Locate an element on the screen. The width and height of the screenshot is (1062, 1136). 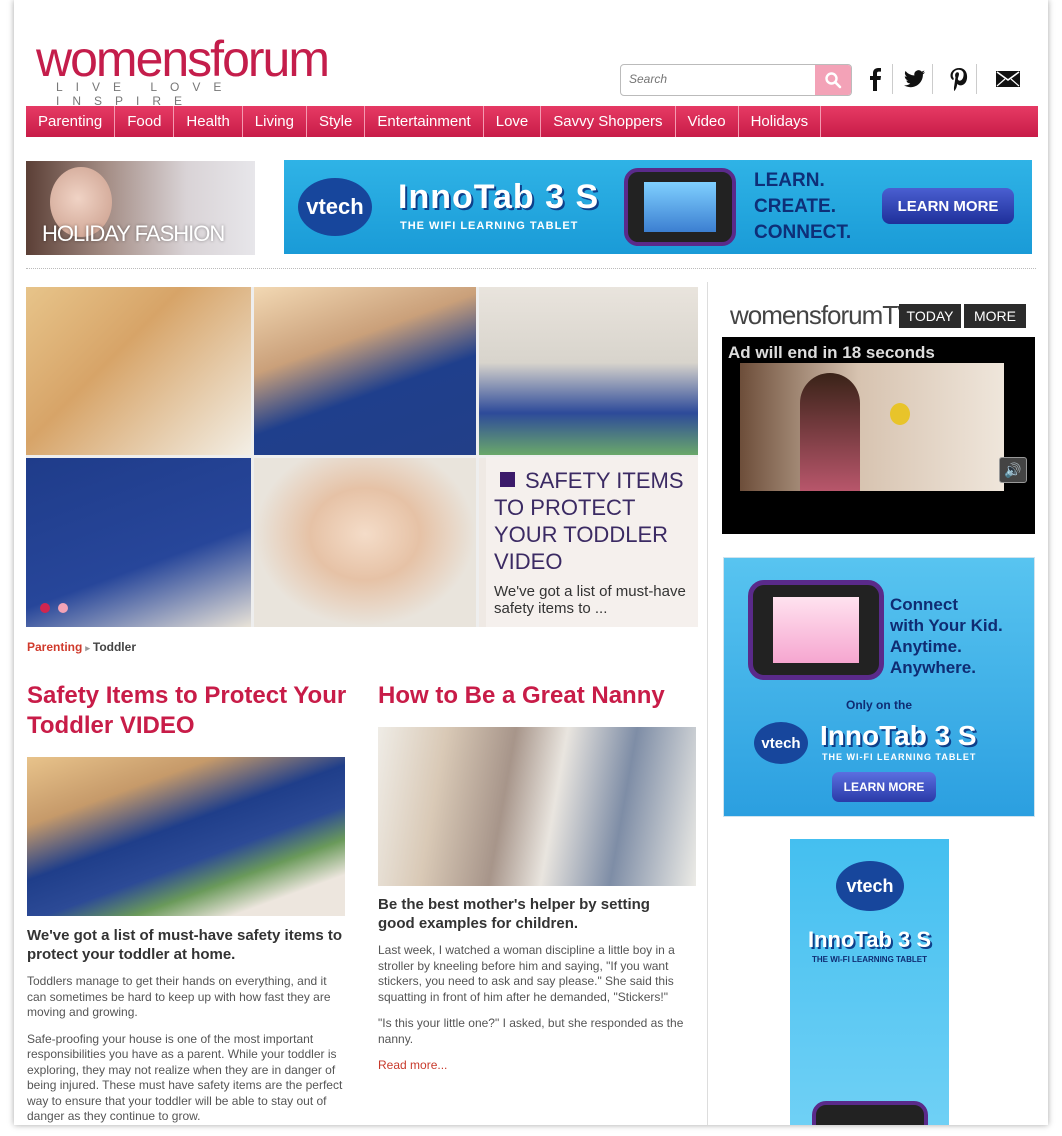
square-bullet-icon is located at coordinates (507, 479).